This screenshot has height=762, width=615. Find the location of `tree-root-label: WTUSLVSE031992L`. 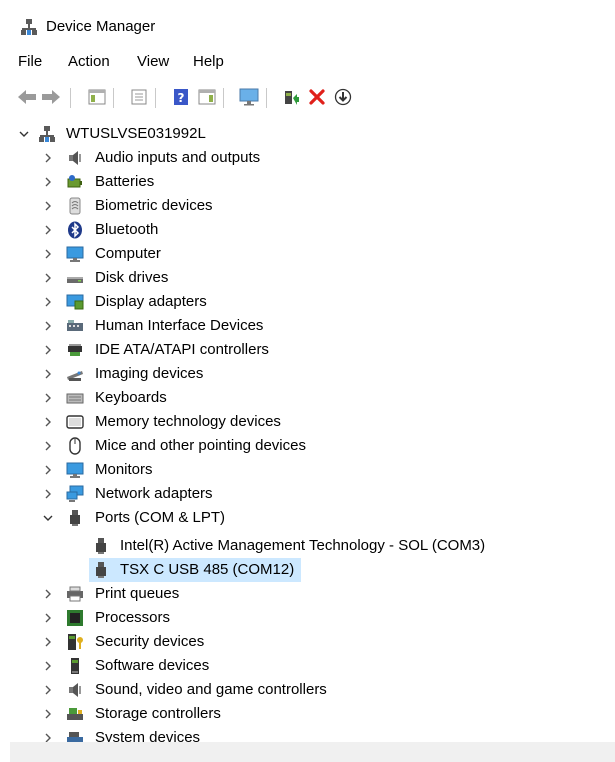

tree-root-label: WTUSLVSE031992L is located at coordinates (136, 133).